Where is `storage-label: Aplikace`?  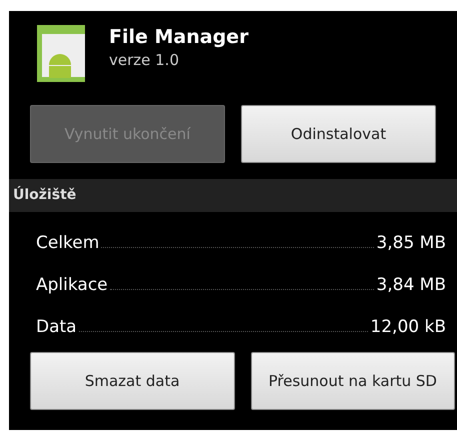
storage-label: Aplikace is located at coordinates (72, 285).